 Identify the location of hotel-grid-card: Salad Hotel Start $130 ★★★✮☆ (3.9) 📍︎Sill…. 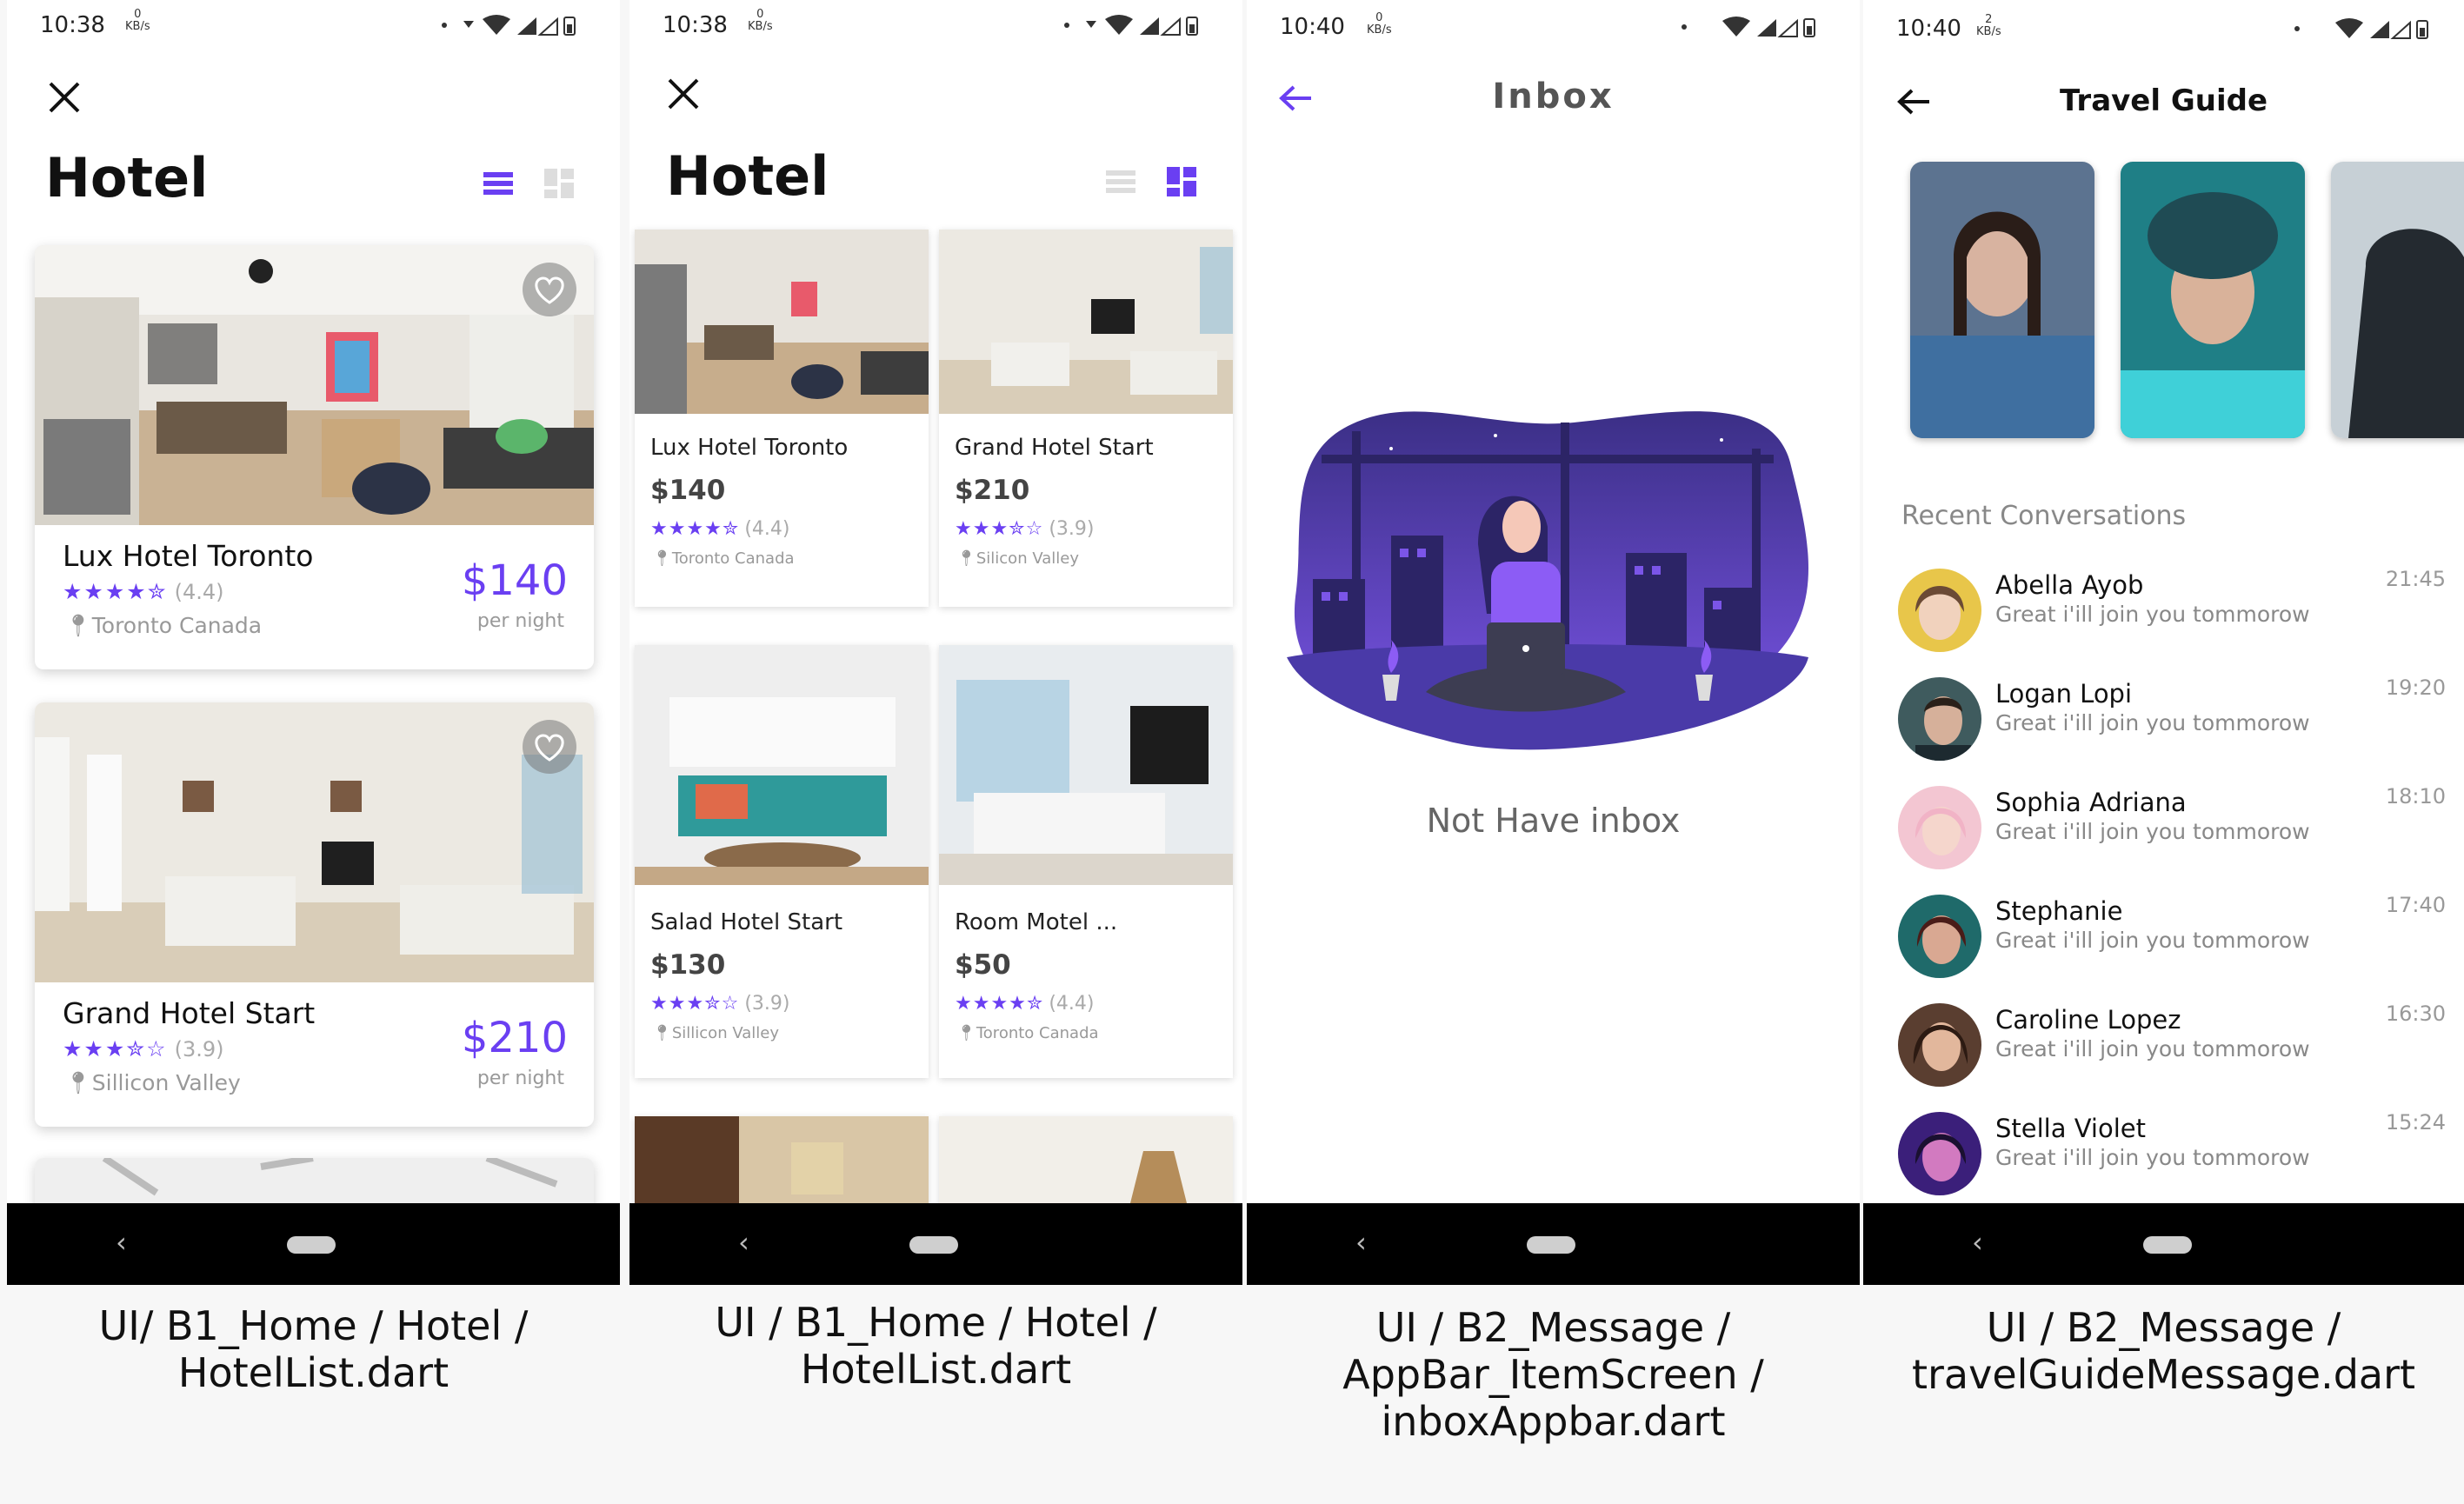
(782, 861).